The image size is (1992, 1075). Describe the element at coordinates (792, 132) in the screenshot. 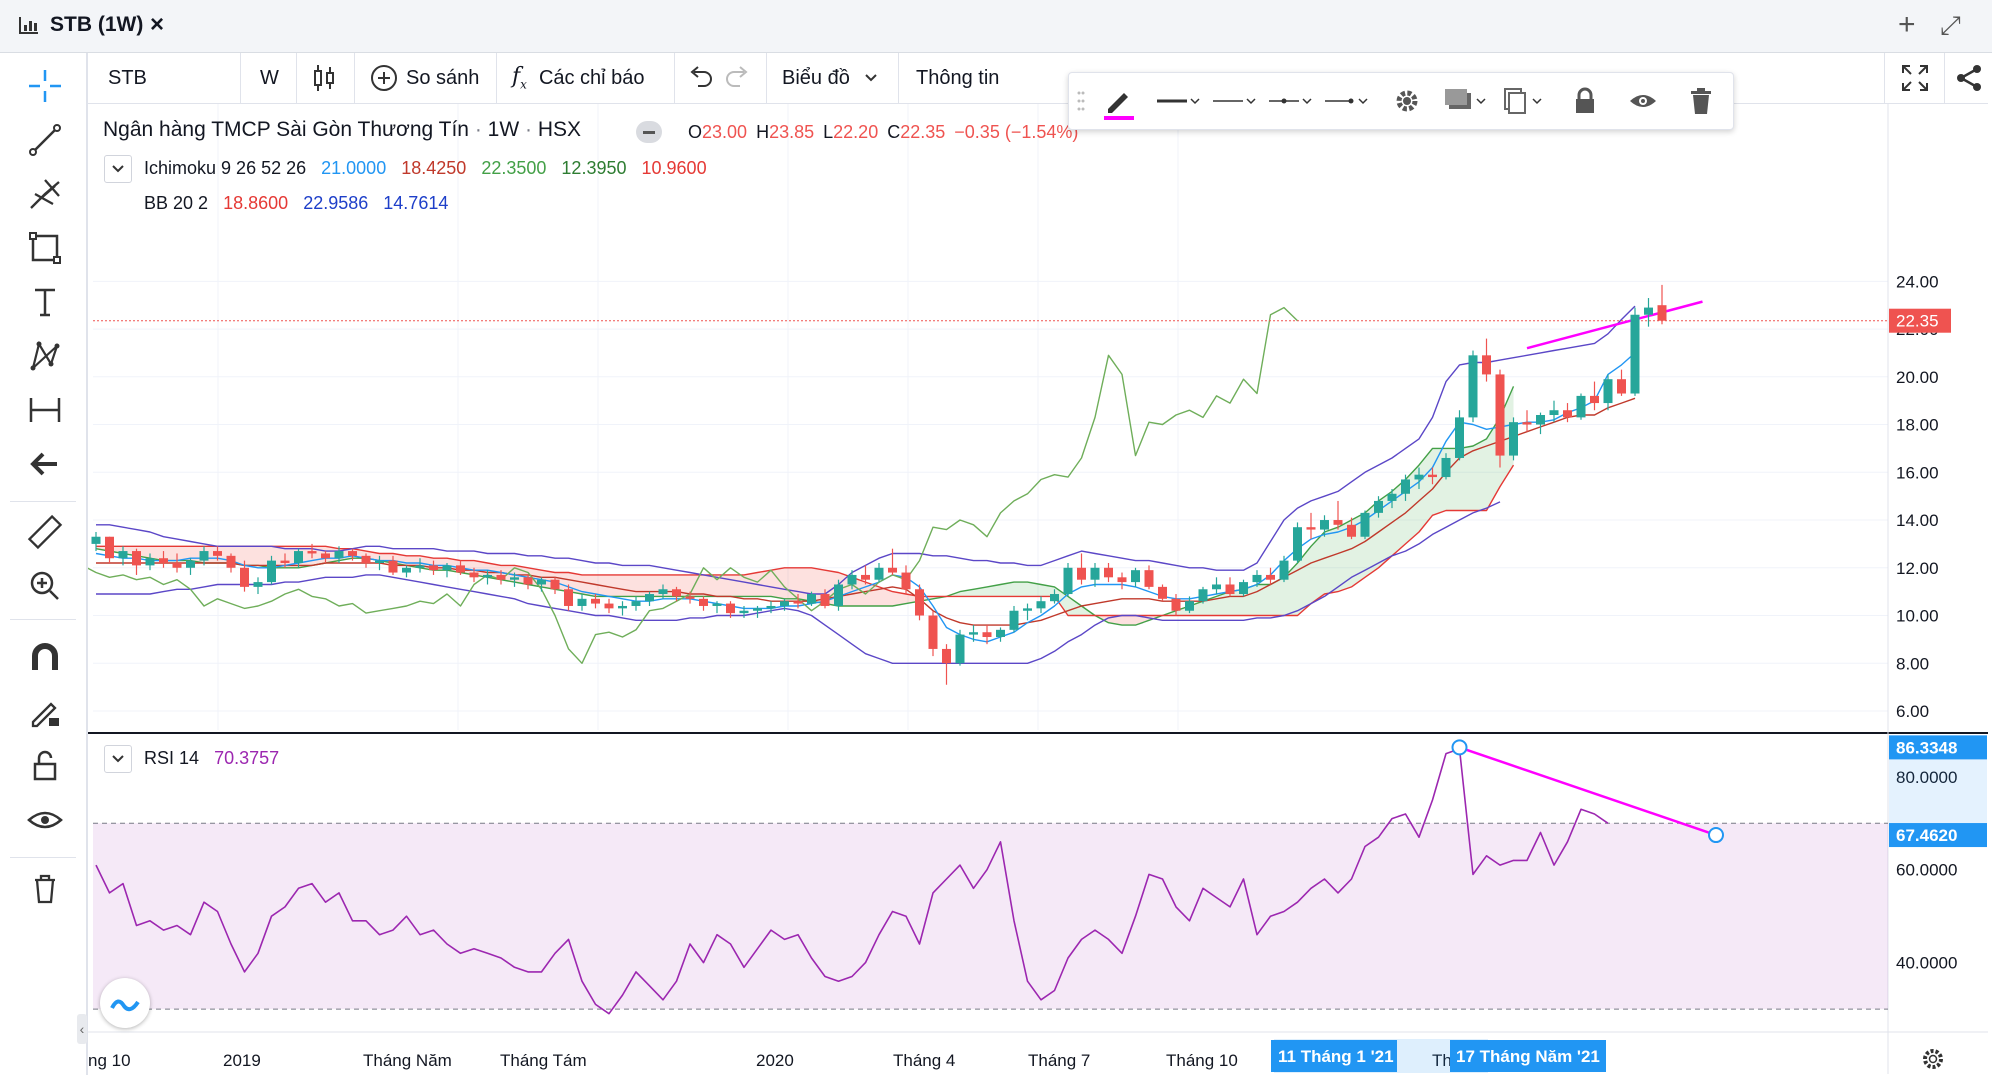

I see `high-value: 23.85` at that location.